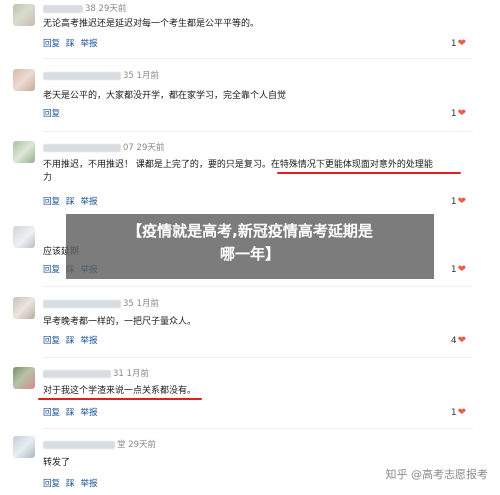  What do you see at coordinates (351, 165) in the screenshot?
I see `comment-text-highlight: 在特殊情况下更能体现面对意外的处理能` at bounding box center [351, 165].